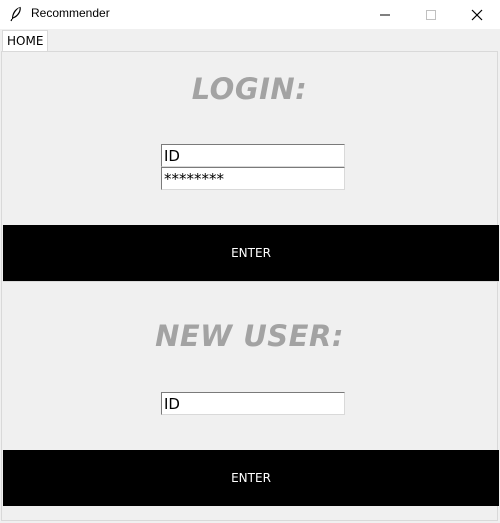 The height and width of the screenshot is (523, 500). Describe the element at coordinates (251, 478) in the screenshot. I see `new-user-enter-button: ENTER` at that location.